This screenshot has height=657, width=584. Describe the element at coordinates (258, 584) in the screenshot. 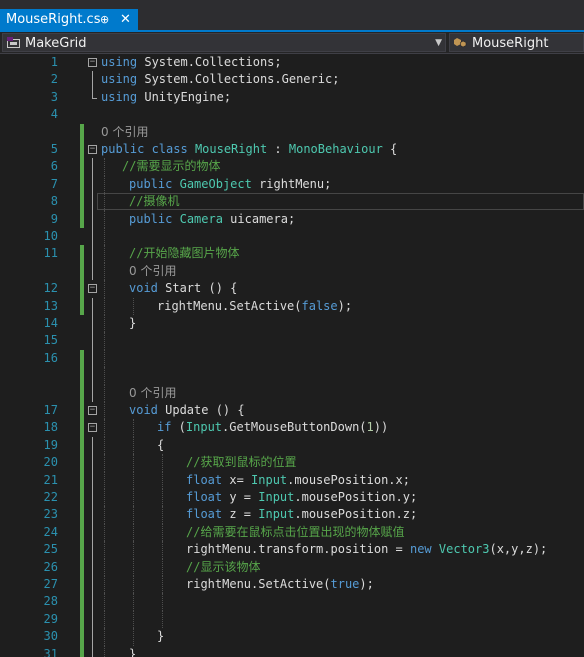

I see `code-token: rightMenu.SetActive(` at that location.